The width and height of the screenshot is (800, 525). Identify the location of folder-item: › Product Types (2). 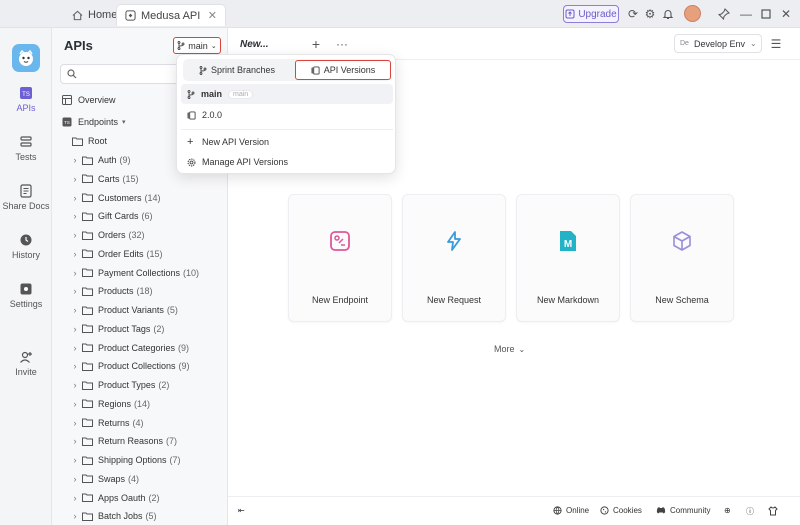
(158, 385).